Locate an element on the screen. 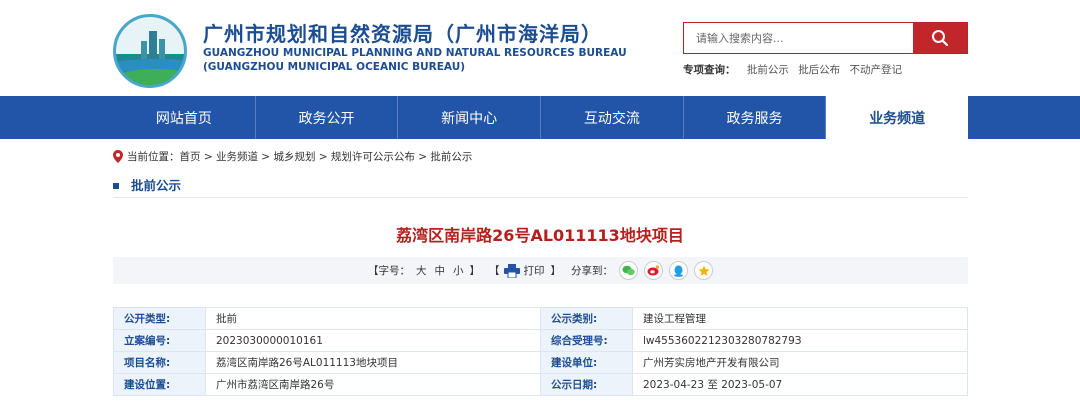 The image size is (1080, 407). print-open: 【 is located at coordinates (494, 271).